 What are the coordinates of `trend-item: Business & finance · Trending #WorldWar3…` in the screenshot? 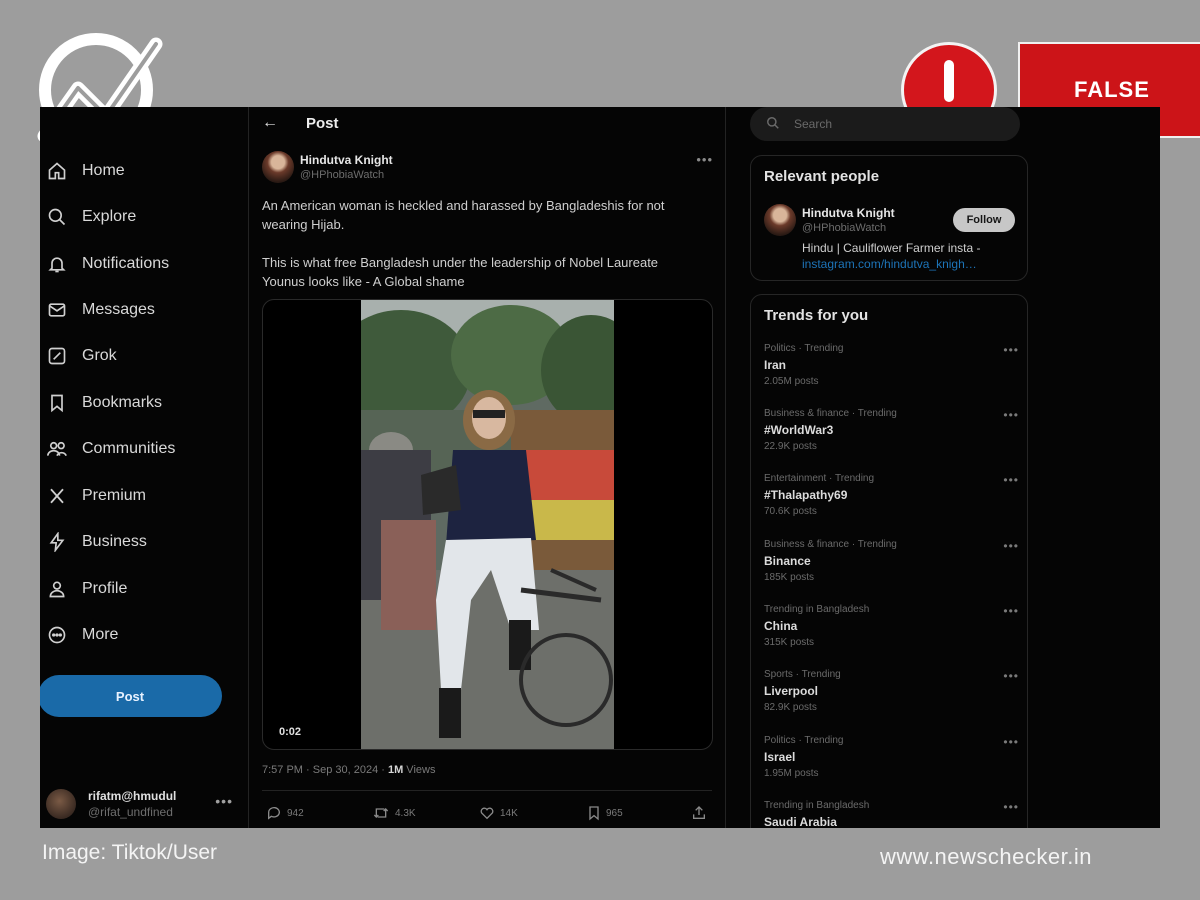 It's located at (891, 438).